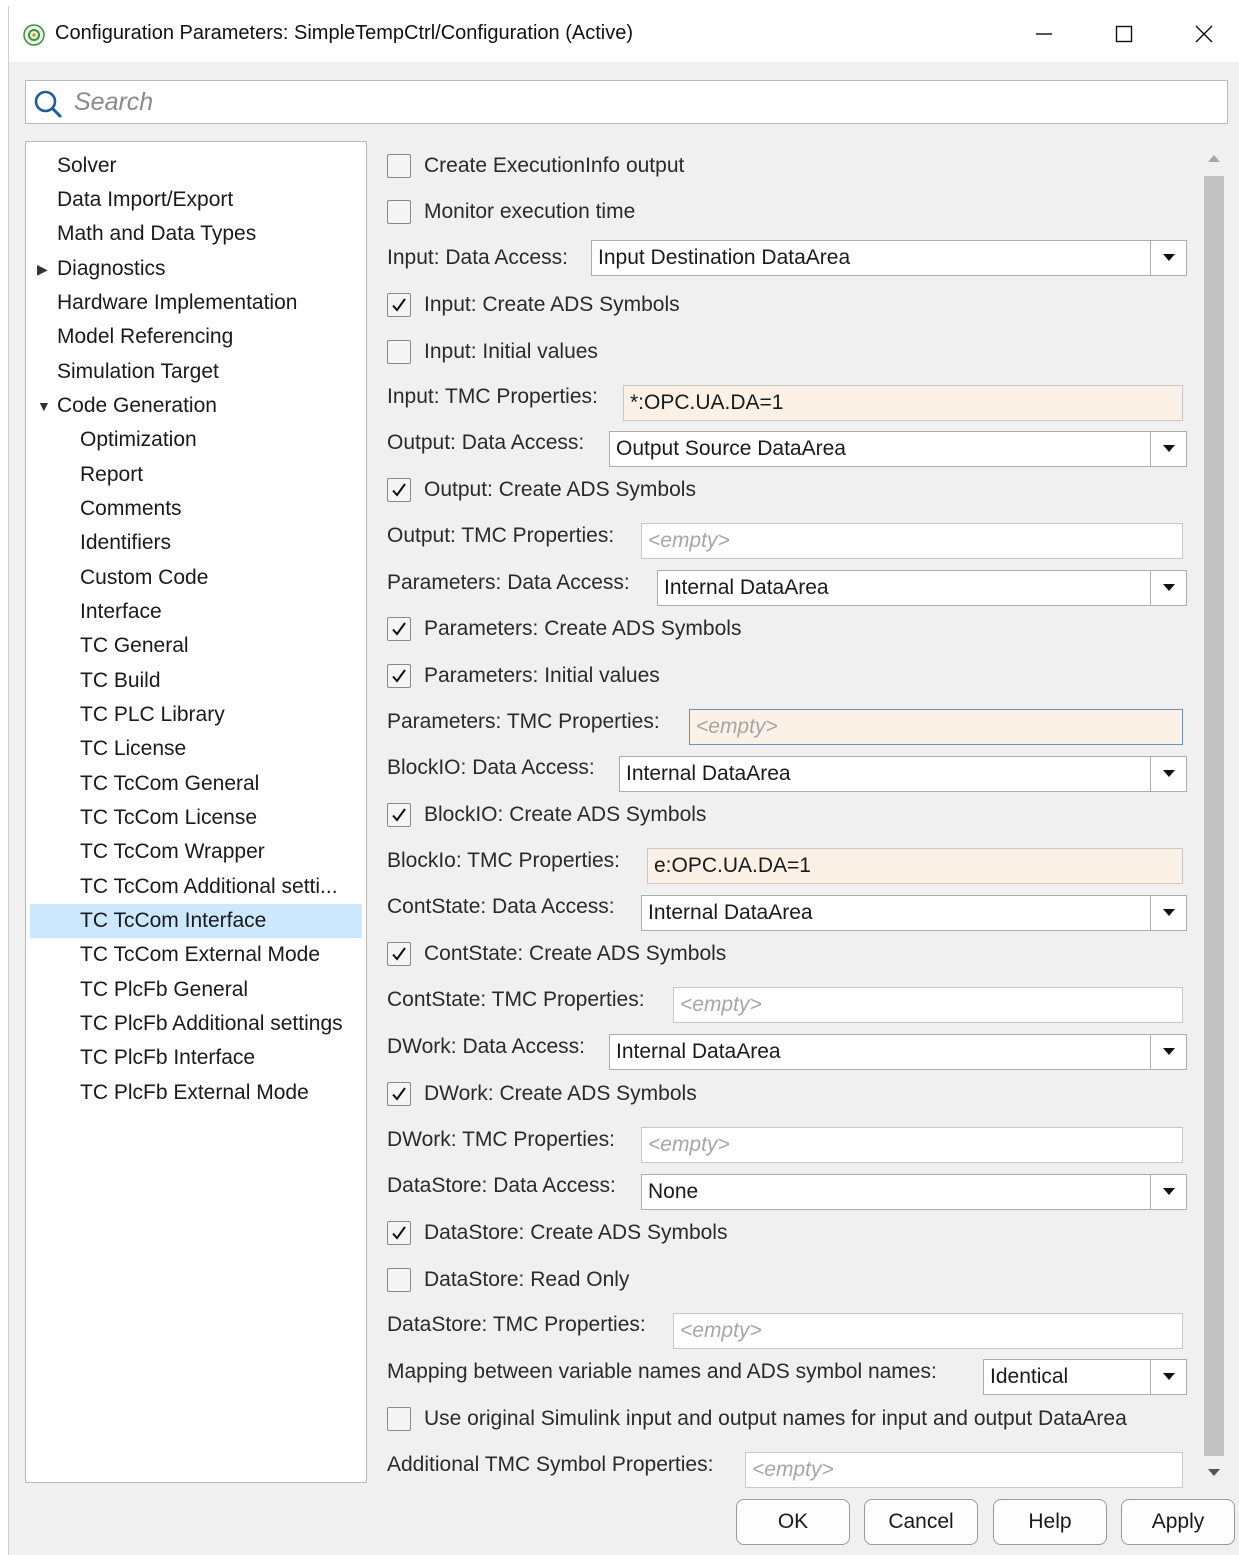 This screenshot has width=1239, height=1555. What do you see at coordinates (196, 269) in the screenshot?
I see `tree-item-diagnostics: ▶ Diagnostics` at bounding box center [196, 269].